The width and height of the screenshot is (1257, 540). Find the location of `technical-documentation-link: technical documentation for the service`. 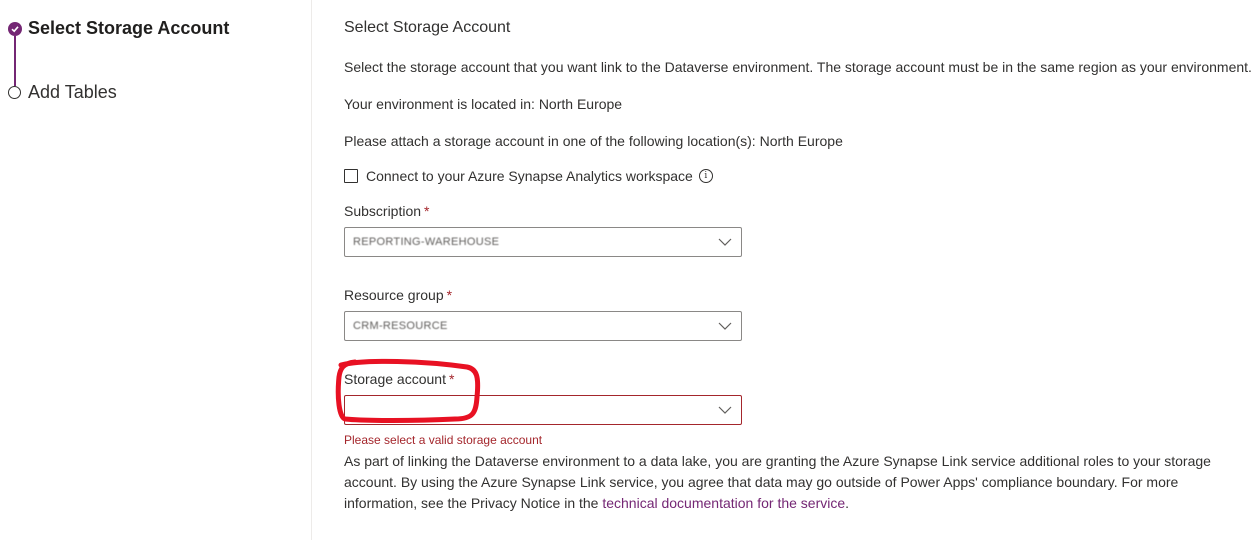

technical-documentation-link: technical documentation for the service is located at coordinates (723, 503).